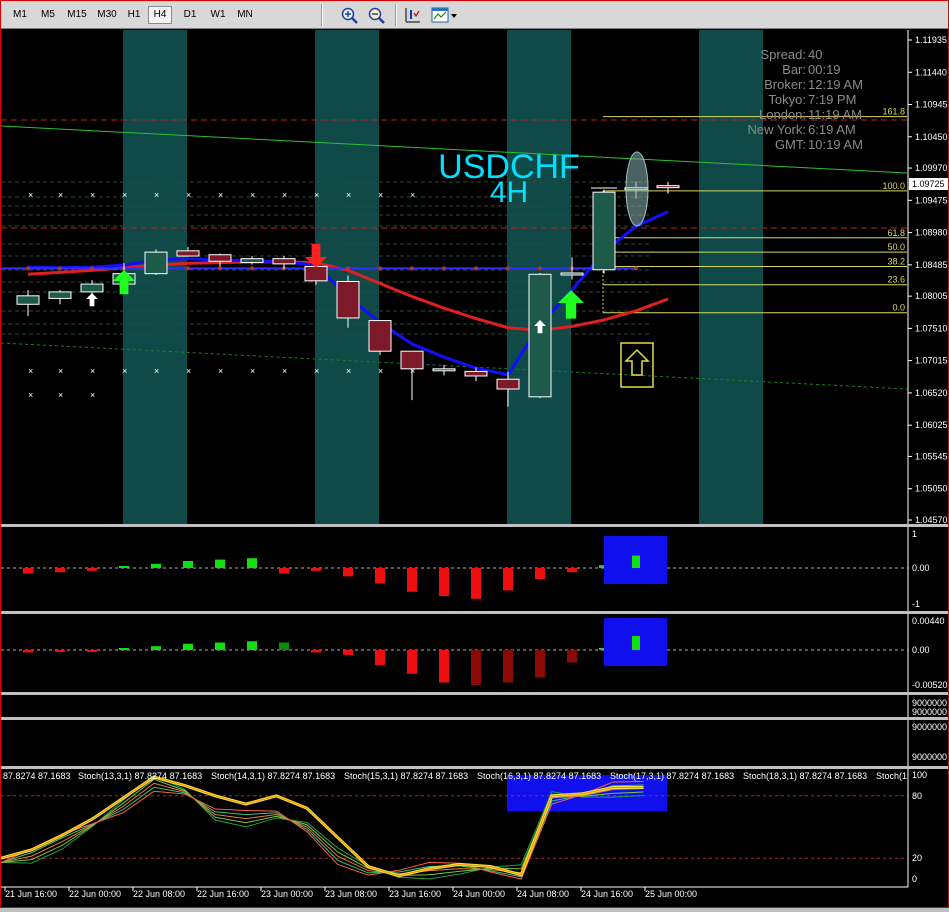  What do you see at coordinates (539, 776) in the screenshot?
I see `stoch-label: Stoch(16,3,1) 87.8274 87.1683` at bounding box center [539, 776].